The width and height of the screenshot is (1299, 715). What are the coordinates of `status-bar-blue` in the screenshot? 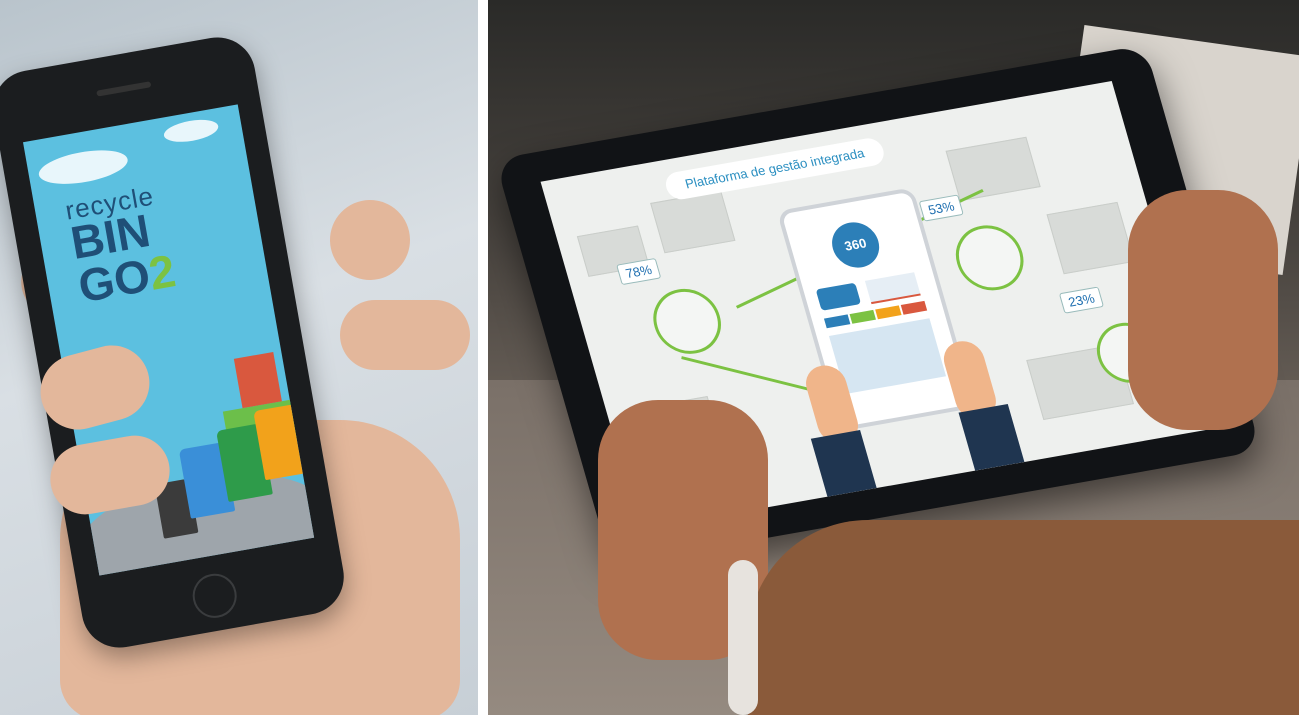 It's located at (837, 321).